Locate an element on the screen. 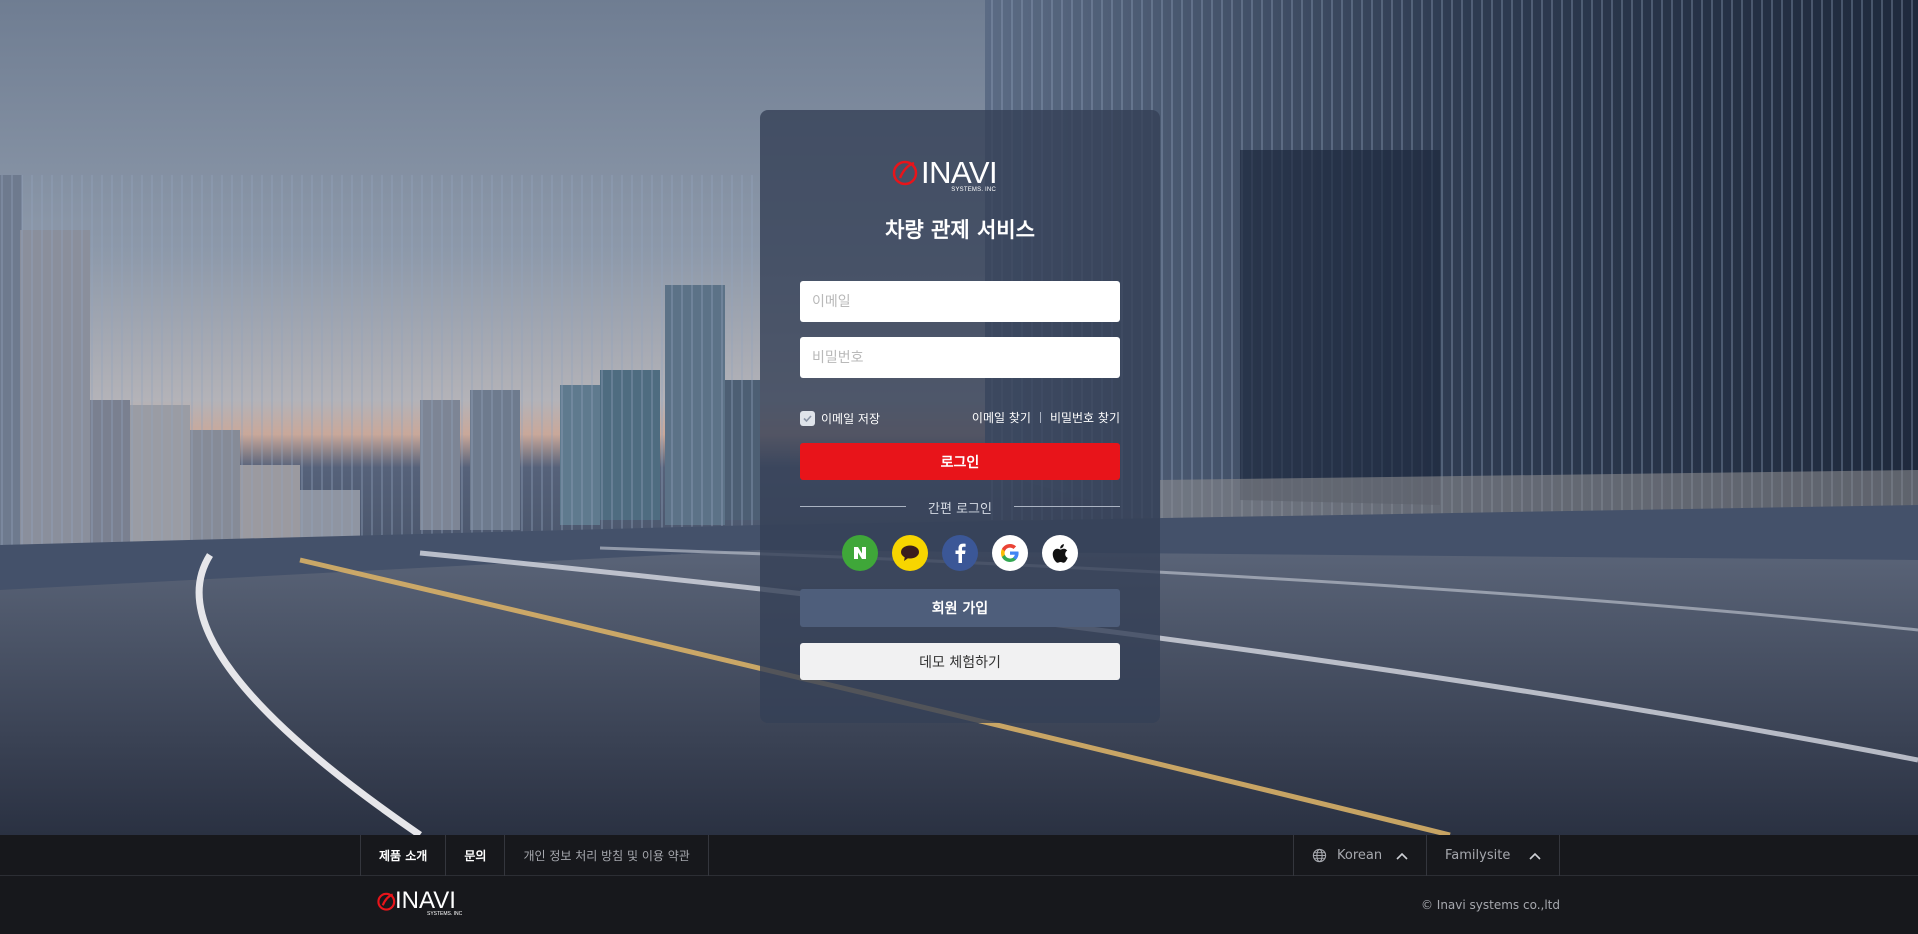  logo-text: INAVI is located at coordinates (959, 172).